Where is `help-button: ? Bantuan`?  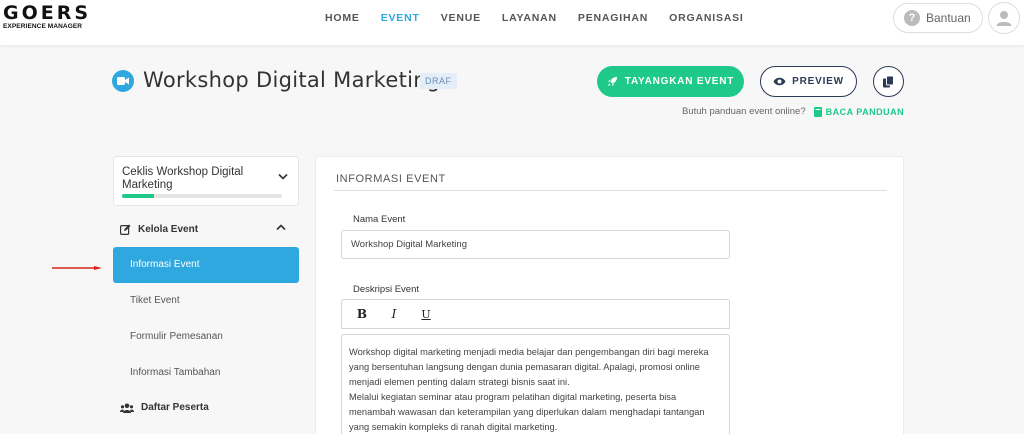
help-button: ? Bantuan is located at coordinates (938, 18).